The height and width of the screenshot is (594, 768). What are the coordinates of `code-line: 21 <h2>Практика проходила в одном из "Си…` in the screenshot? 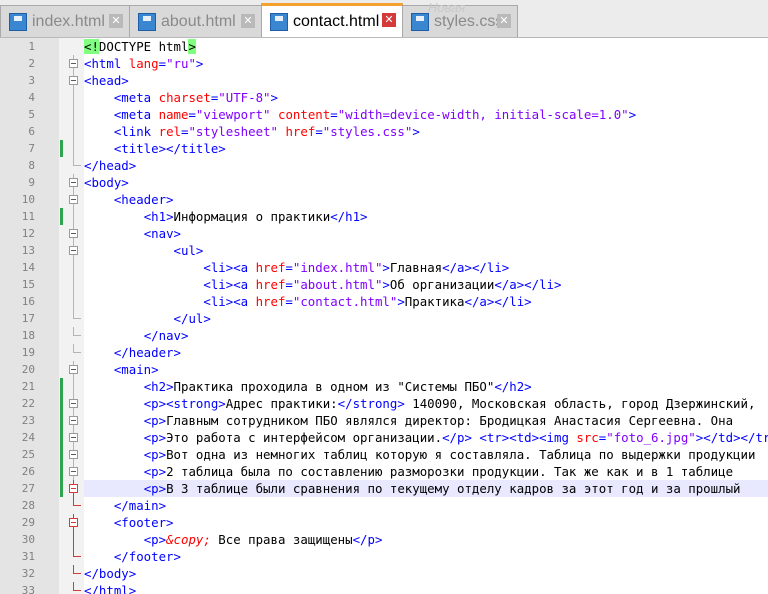 It's located at (384, 386).